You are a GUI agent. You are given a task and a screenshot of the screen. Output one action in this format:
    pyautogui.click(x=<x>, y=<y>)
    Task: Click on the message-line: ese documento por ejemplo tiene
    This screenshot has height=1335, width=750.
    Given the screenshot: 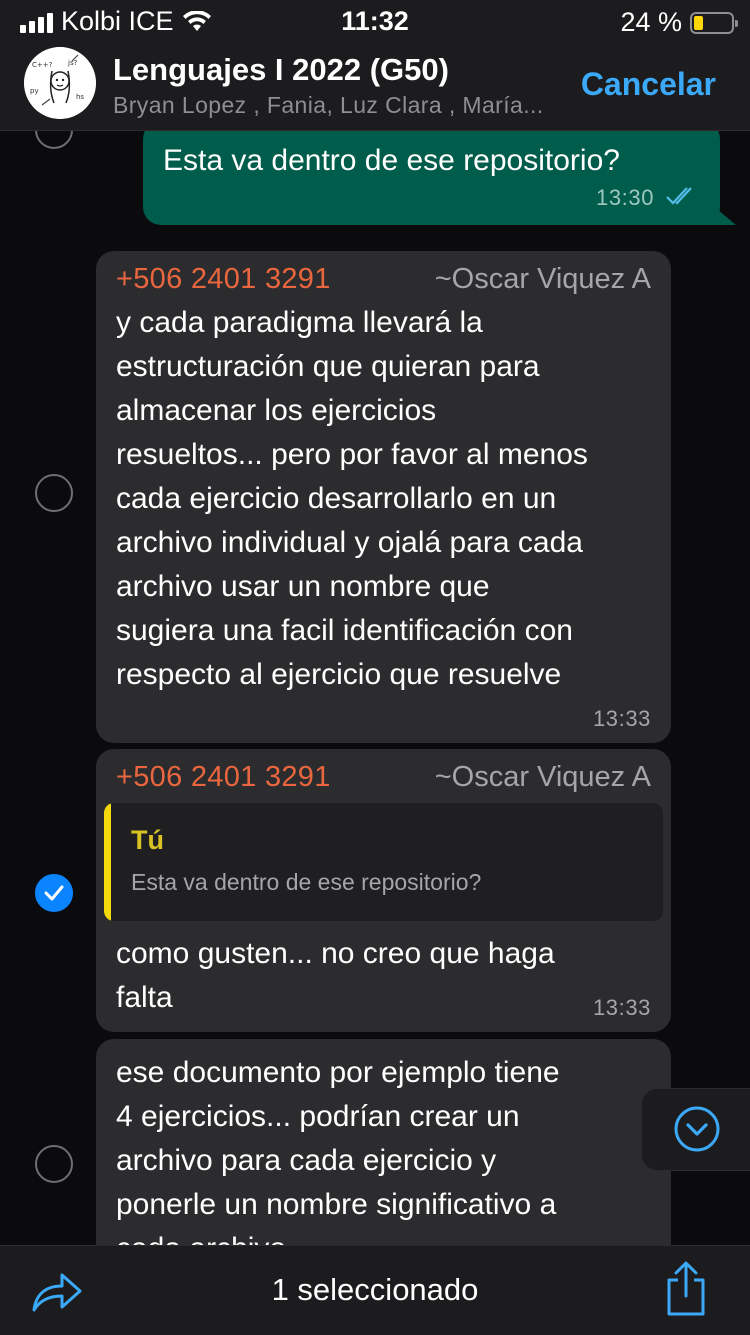 What is the action you would take?
    pyautogui.click(x=338, y=1072)
    